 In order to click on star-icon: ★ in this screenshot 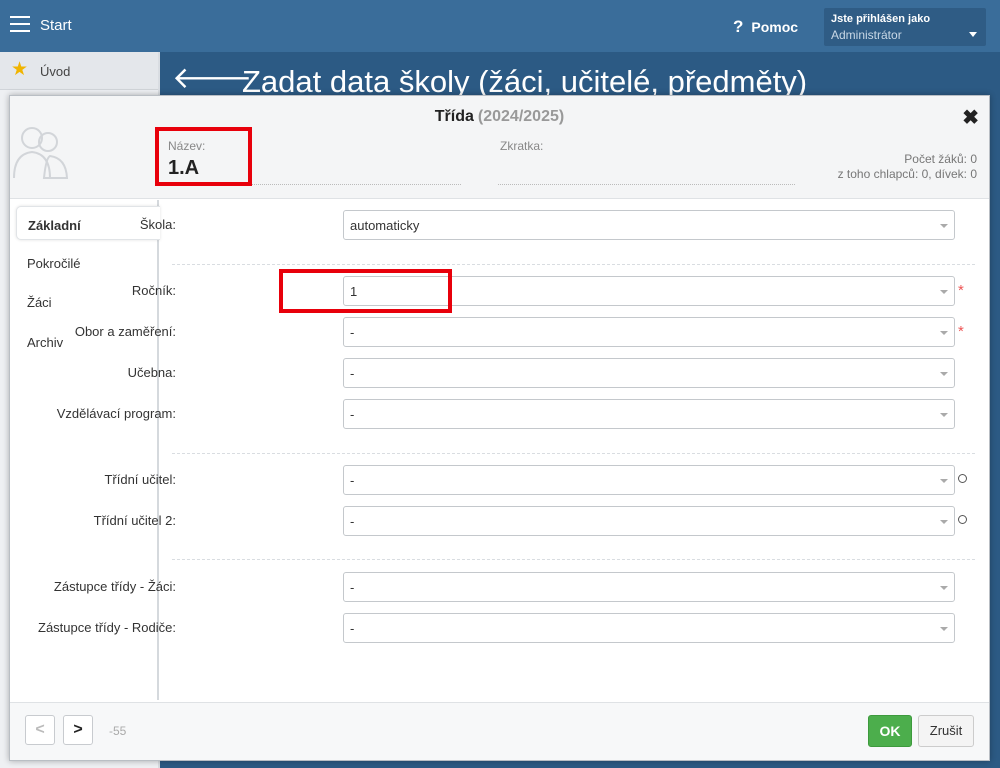, I will do `click(20, 69)`.